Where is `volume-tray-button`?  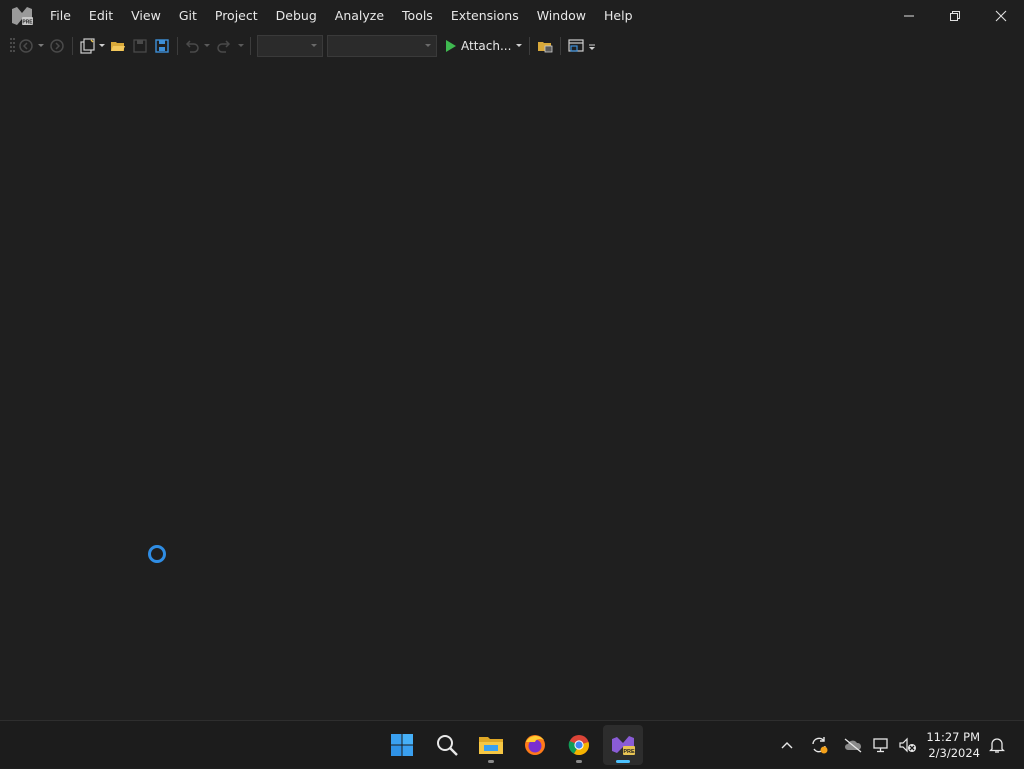 volume-tray-button is located at coordinates (908, 745).